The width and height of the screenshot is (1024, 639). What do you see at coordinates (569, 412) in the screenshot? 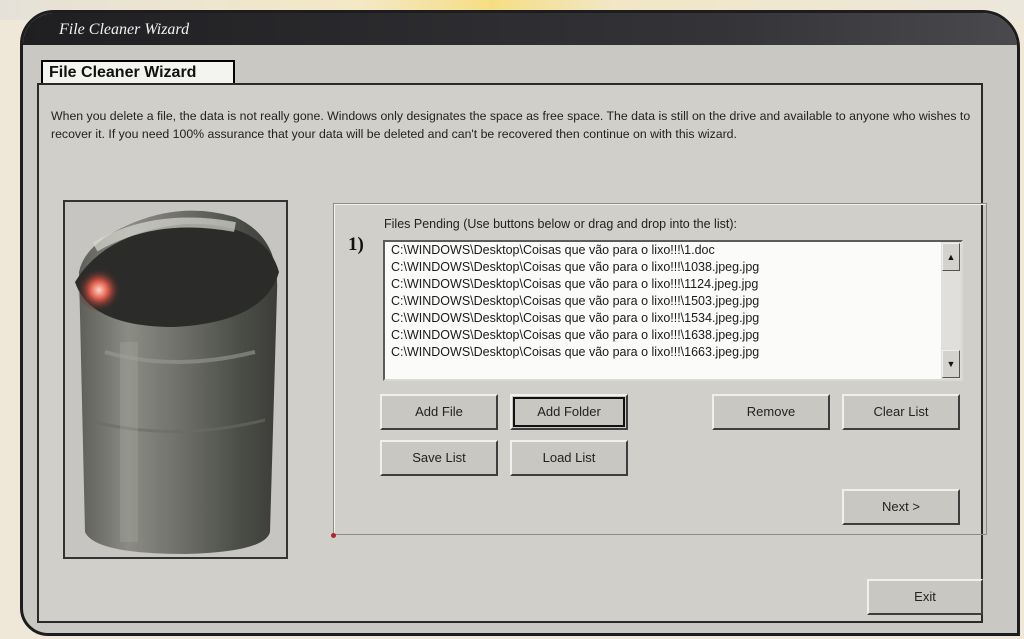
I see `add-folder-button: Add Folder` at bounding box center [569, 412].